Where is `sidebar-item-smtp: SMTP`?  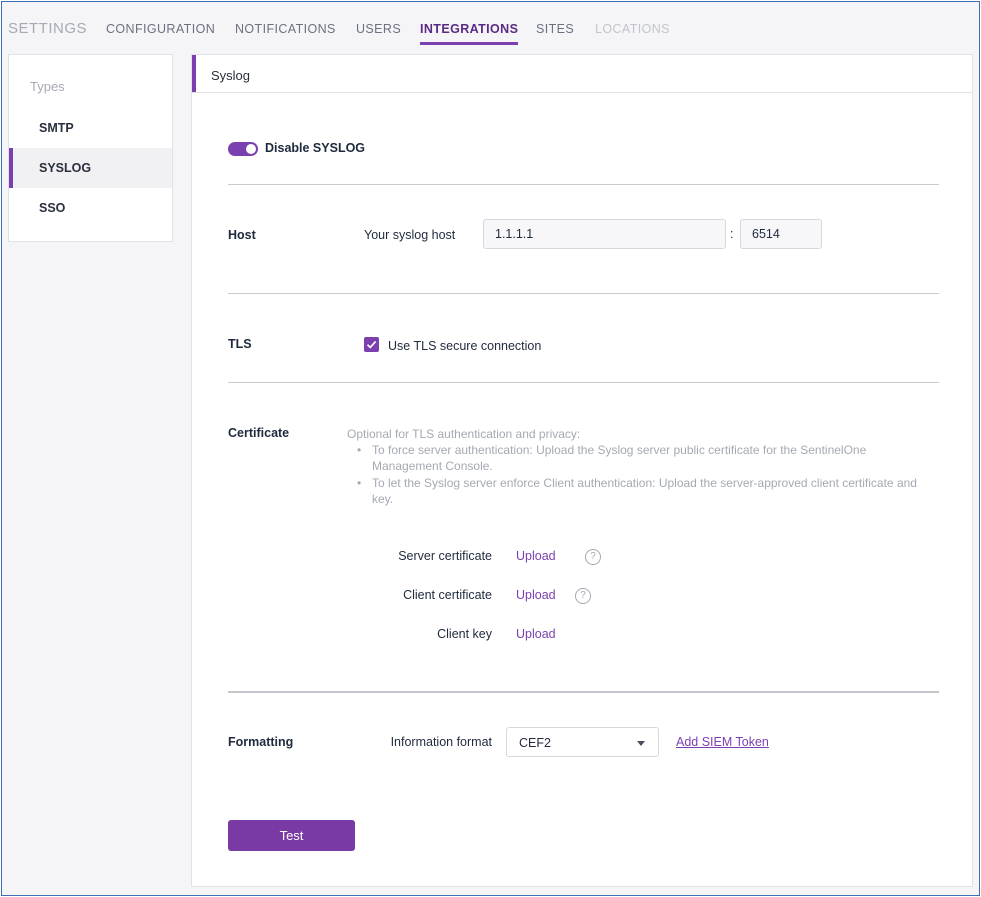
sidebar-item-smtp: SMTP is located at coordinates (90, 128).